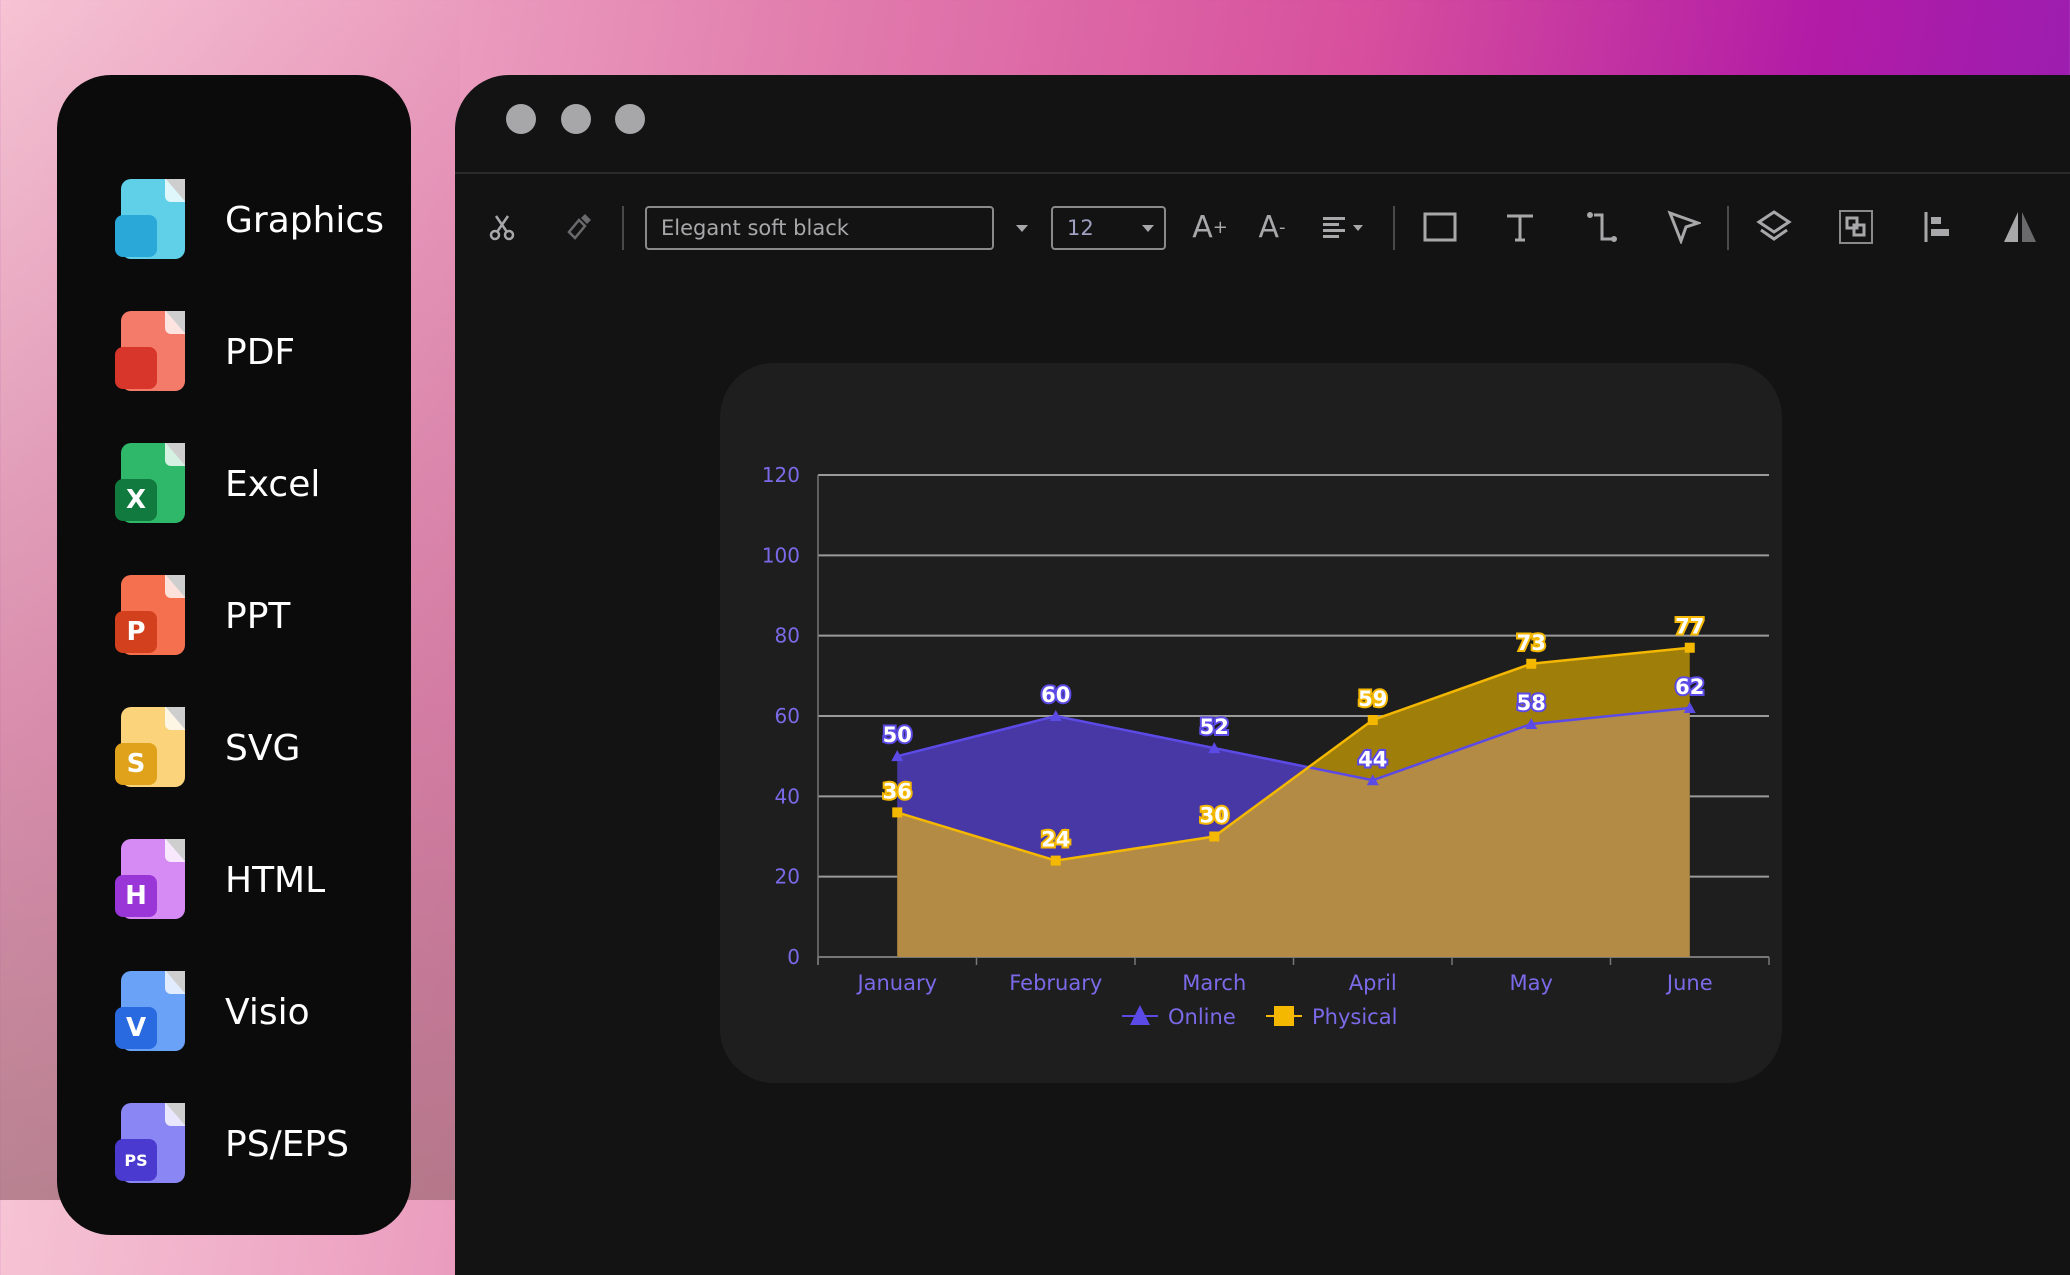 This screenshot has height=1275, width=2070. Describe the element at coordinates (1055, 695) in the screenshot. I see `online-data-label: 60` at that location.